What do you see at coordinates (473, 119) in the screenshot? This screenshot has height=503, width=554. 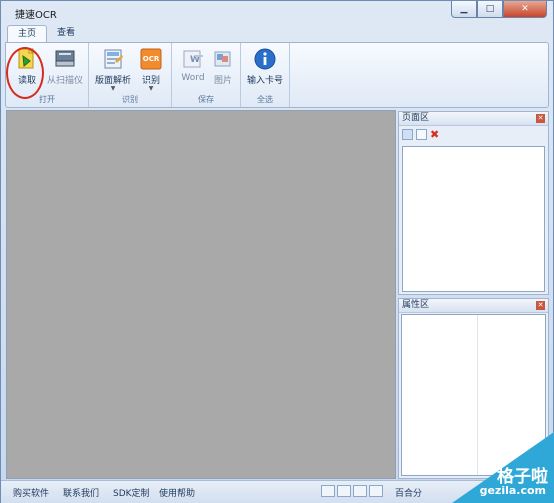 I see `page-area-header: 页面区 ✕` at bounding box center [473, 119].